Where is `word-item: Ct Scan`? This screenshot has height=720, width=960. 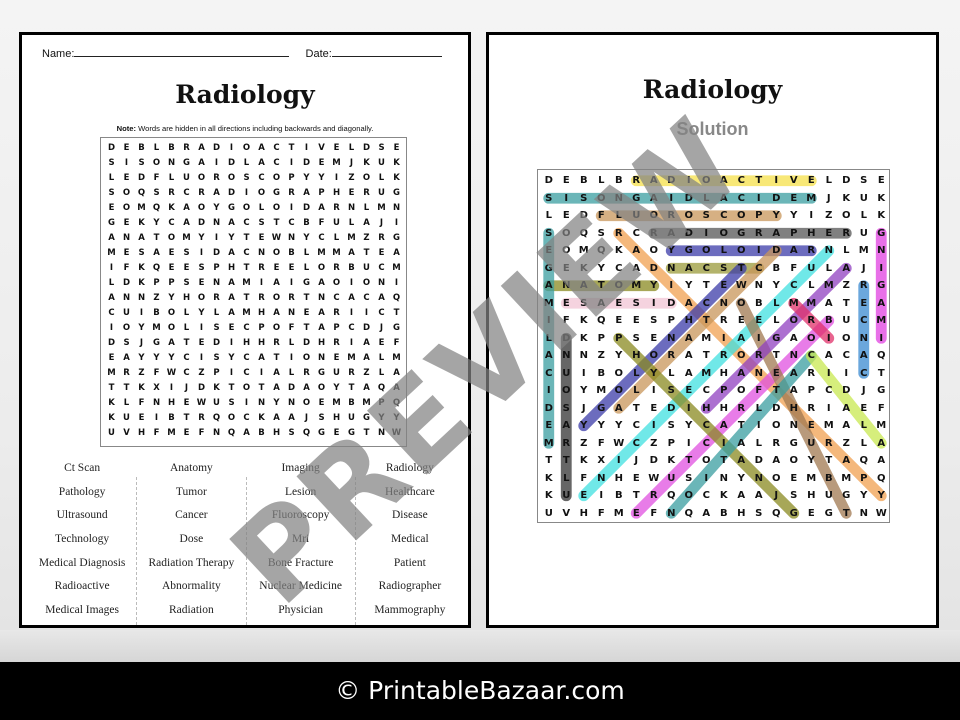 word-item: Ct Scan is located at coordinates (82, 468).